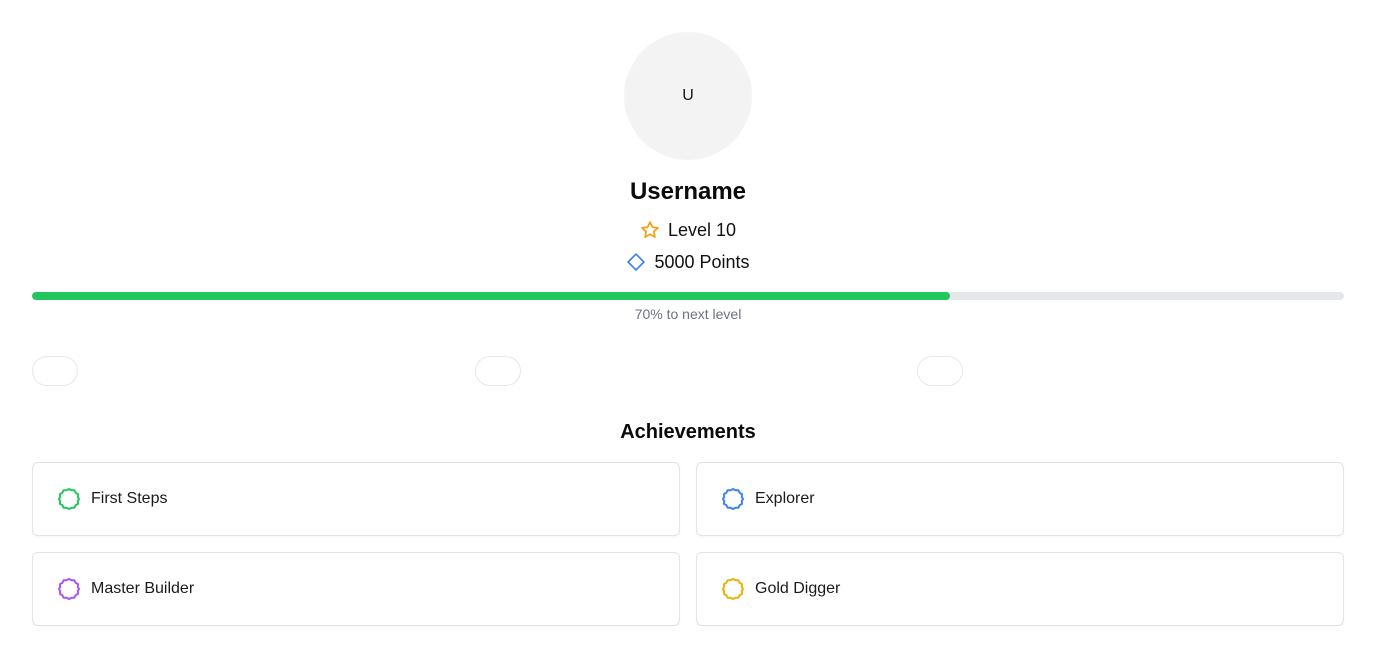  Describe the element at coordinates (688, 314) in the screenshot. I see `progress-caption: 70% to next level` at that location.